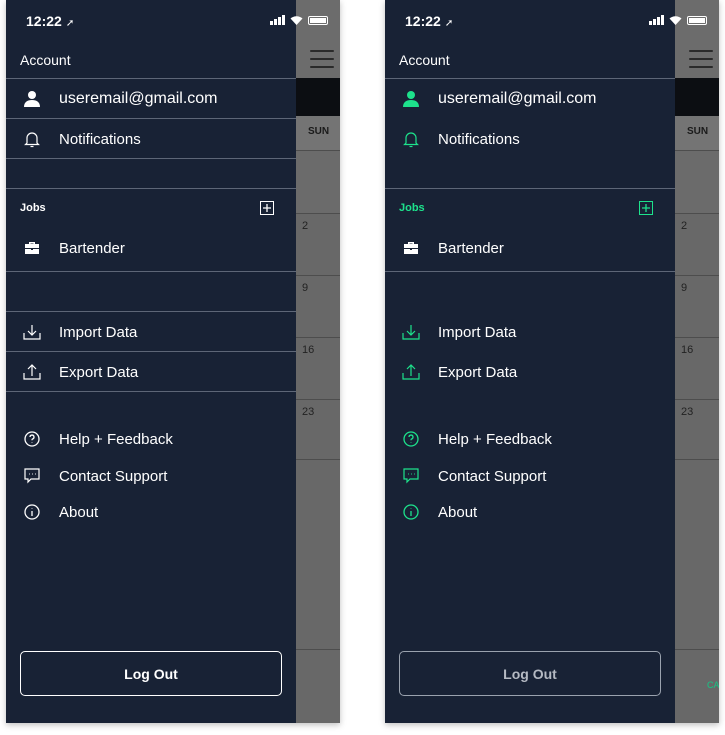 This screenshot has width=725, height=735. I want to click on calendar-background: SUN 2 9 16 23, so click(318, 361).